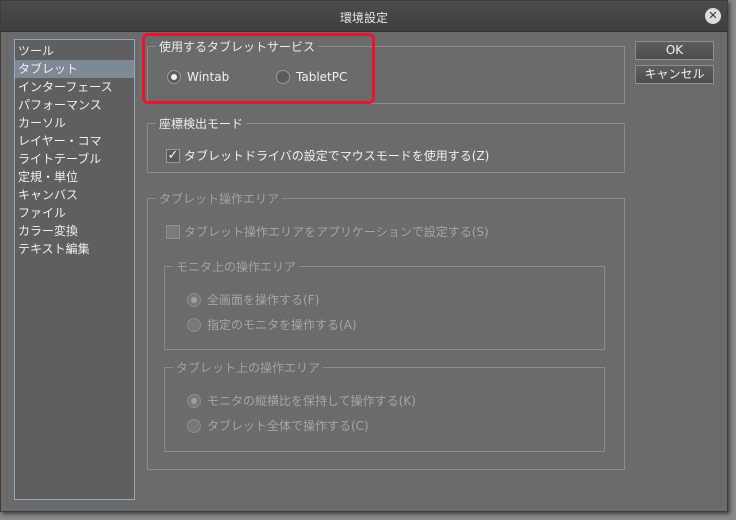 This screenshot has height=520, width=736. Describe the element at coordinates (74, 51) in the screenshot. I see `category-item-tool: ツール` at that location.